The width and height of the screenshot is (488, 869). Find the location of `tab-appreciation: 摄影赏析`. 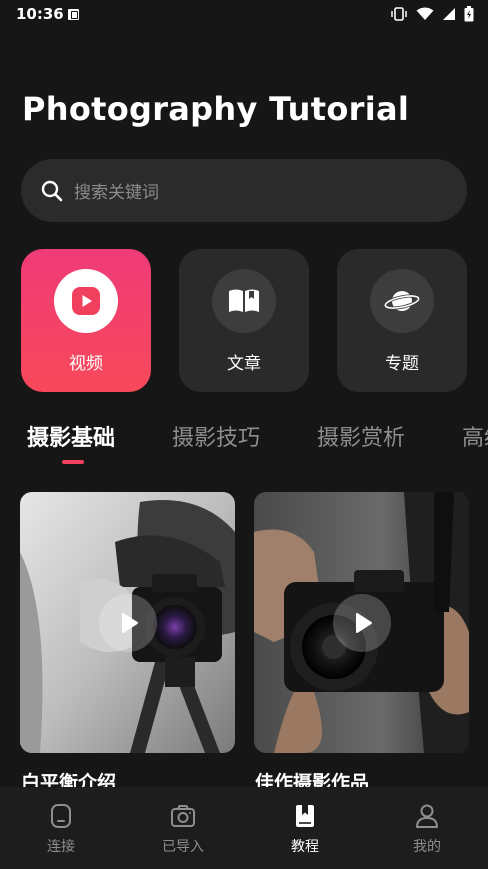

tab-appreciation: 摄影赏析 is located at coordinates (361, 436).